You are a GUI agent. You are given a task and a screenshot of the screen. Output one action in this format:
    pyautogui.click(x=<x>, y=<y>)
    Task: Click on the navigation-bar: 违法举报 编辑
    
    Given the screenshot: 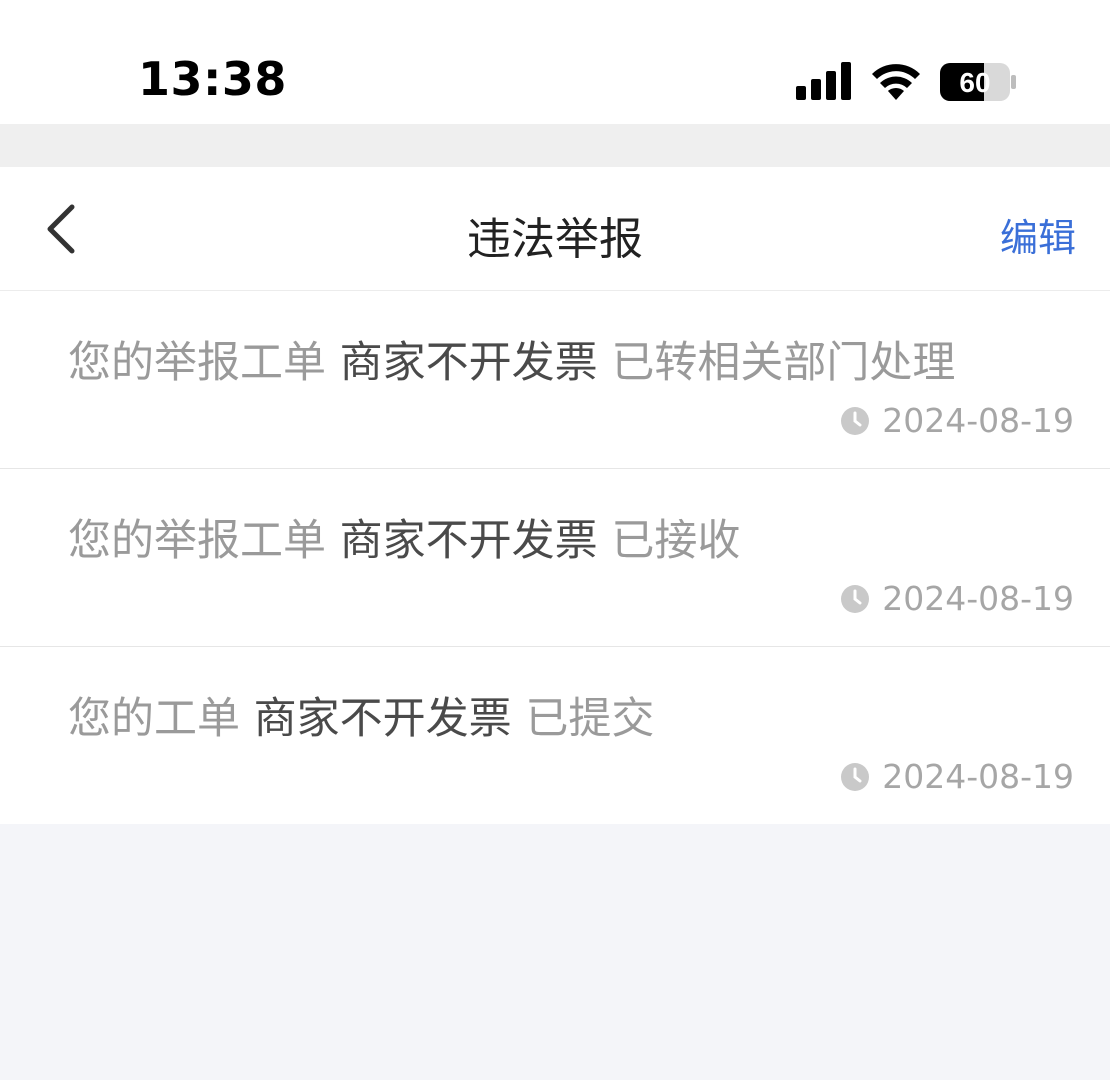 What is the action you would take?
    pyautogui.click(x=555, y=229)
    